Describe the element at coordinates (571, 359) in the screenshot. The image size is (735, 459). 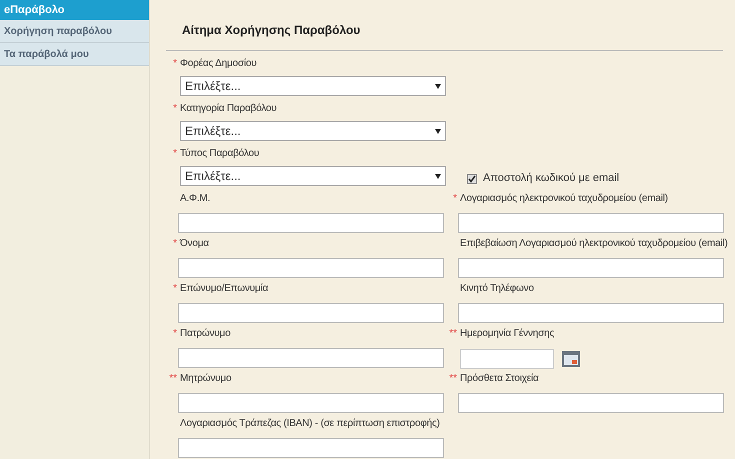
I see `calendar-icon` at that location.